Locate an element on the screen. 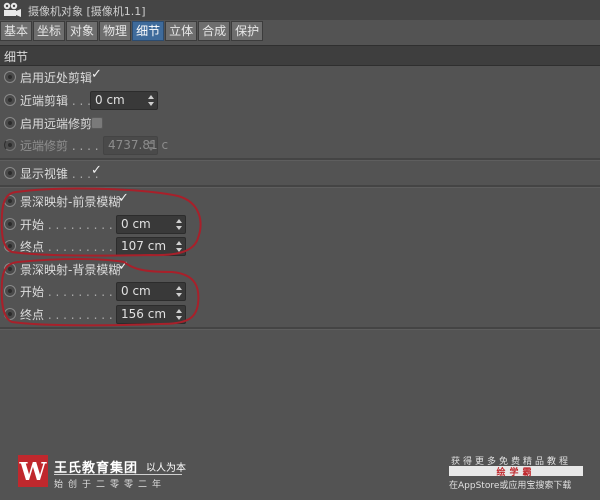  far-clip-input: 4737.81 c is located at coordinates (135, 145).